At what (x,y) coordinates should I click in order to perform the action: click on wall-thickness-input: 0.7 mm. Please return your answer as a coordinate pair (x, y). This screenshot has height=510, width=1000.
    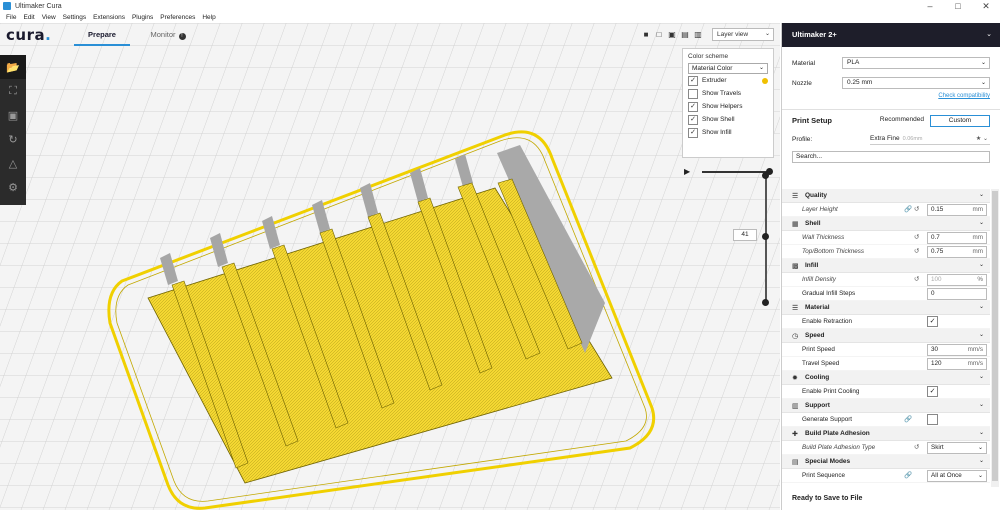
    Looking at the image, I should click on (957, 238).